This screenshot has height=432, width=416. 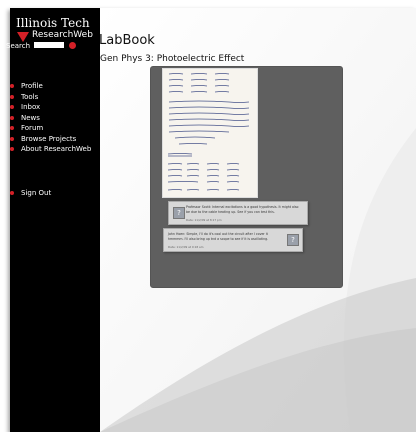 What do you see at coordinates (36, 193) in the screenshot?
I see `sign-out-label: Sign Out` at bounding box center [36, 193].